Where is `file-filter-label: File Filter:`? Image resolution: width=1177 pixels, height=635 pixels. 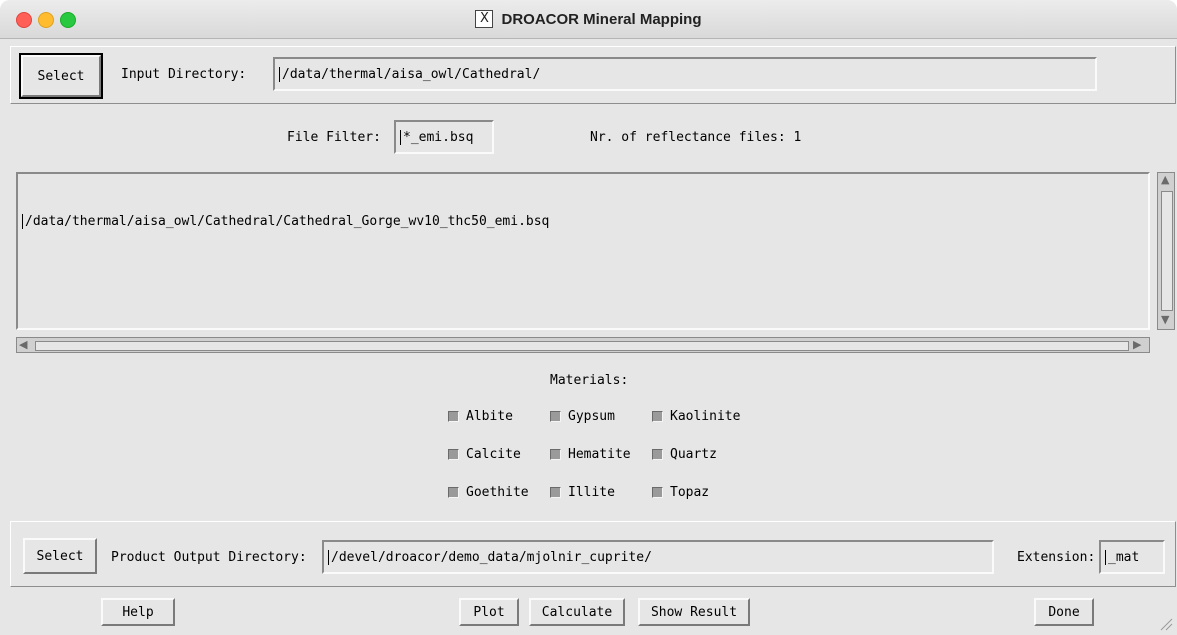
file-filter-label: File Filter: is located at coordinates (334, 137).